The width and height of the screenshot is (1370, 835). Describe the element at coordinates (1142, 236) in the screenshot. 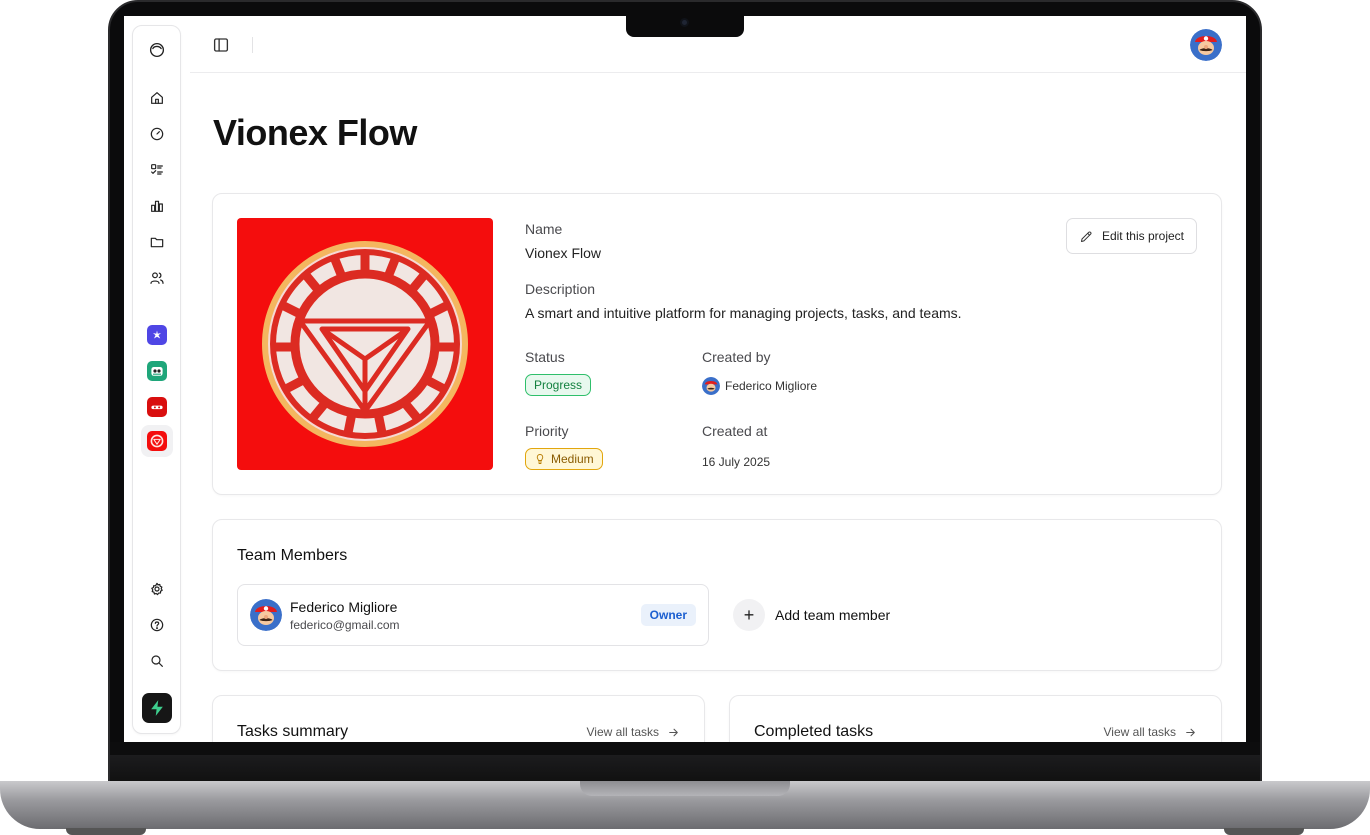

I see `edit-project-label: Edit this project` at that location.